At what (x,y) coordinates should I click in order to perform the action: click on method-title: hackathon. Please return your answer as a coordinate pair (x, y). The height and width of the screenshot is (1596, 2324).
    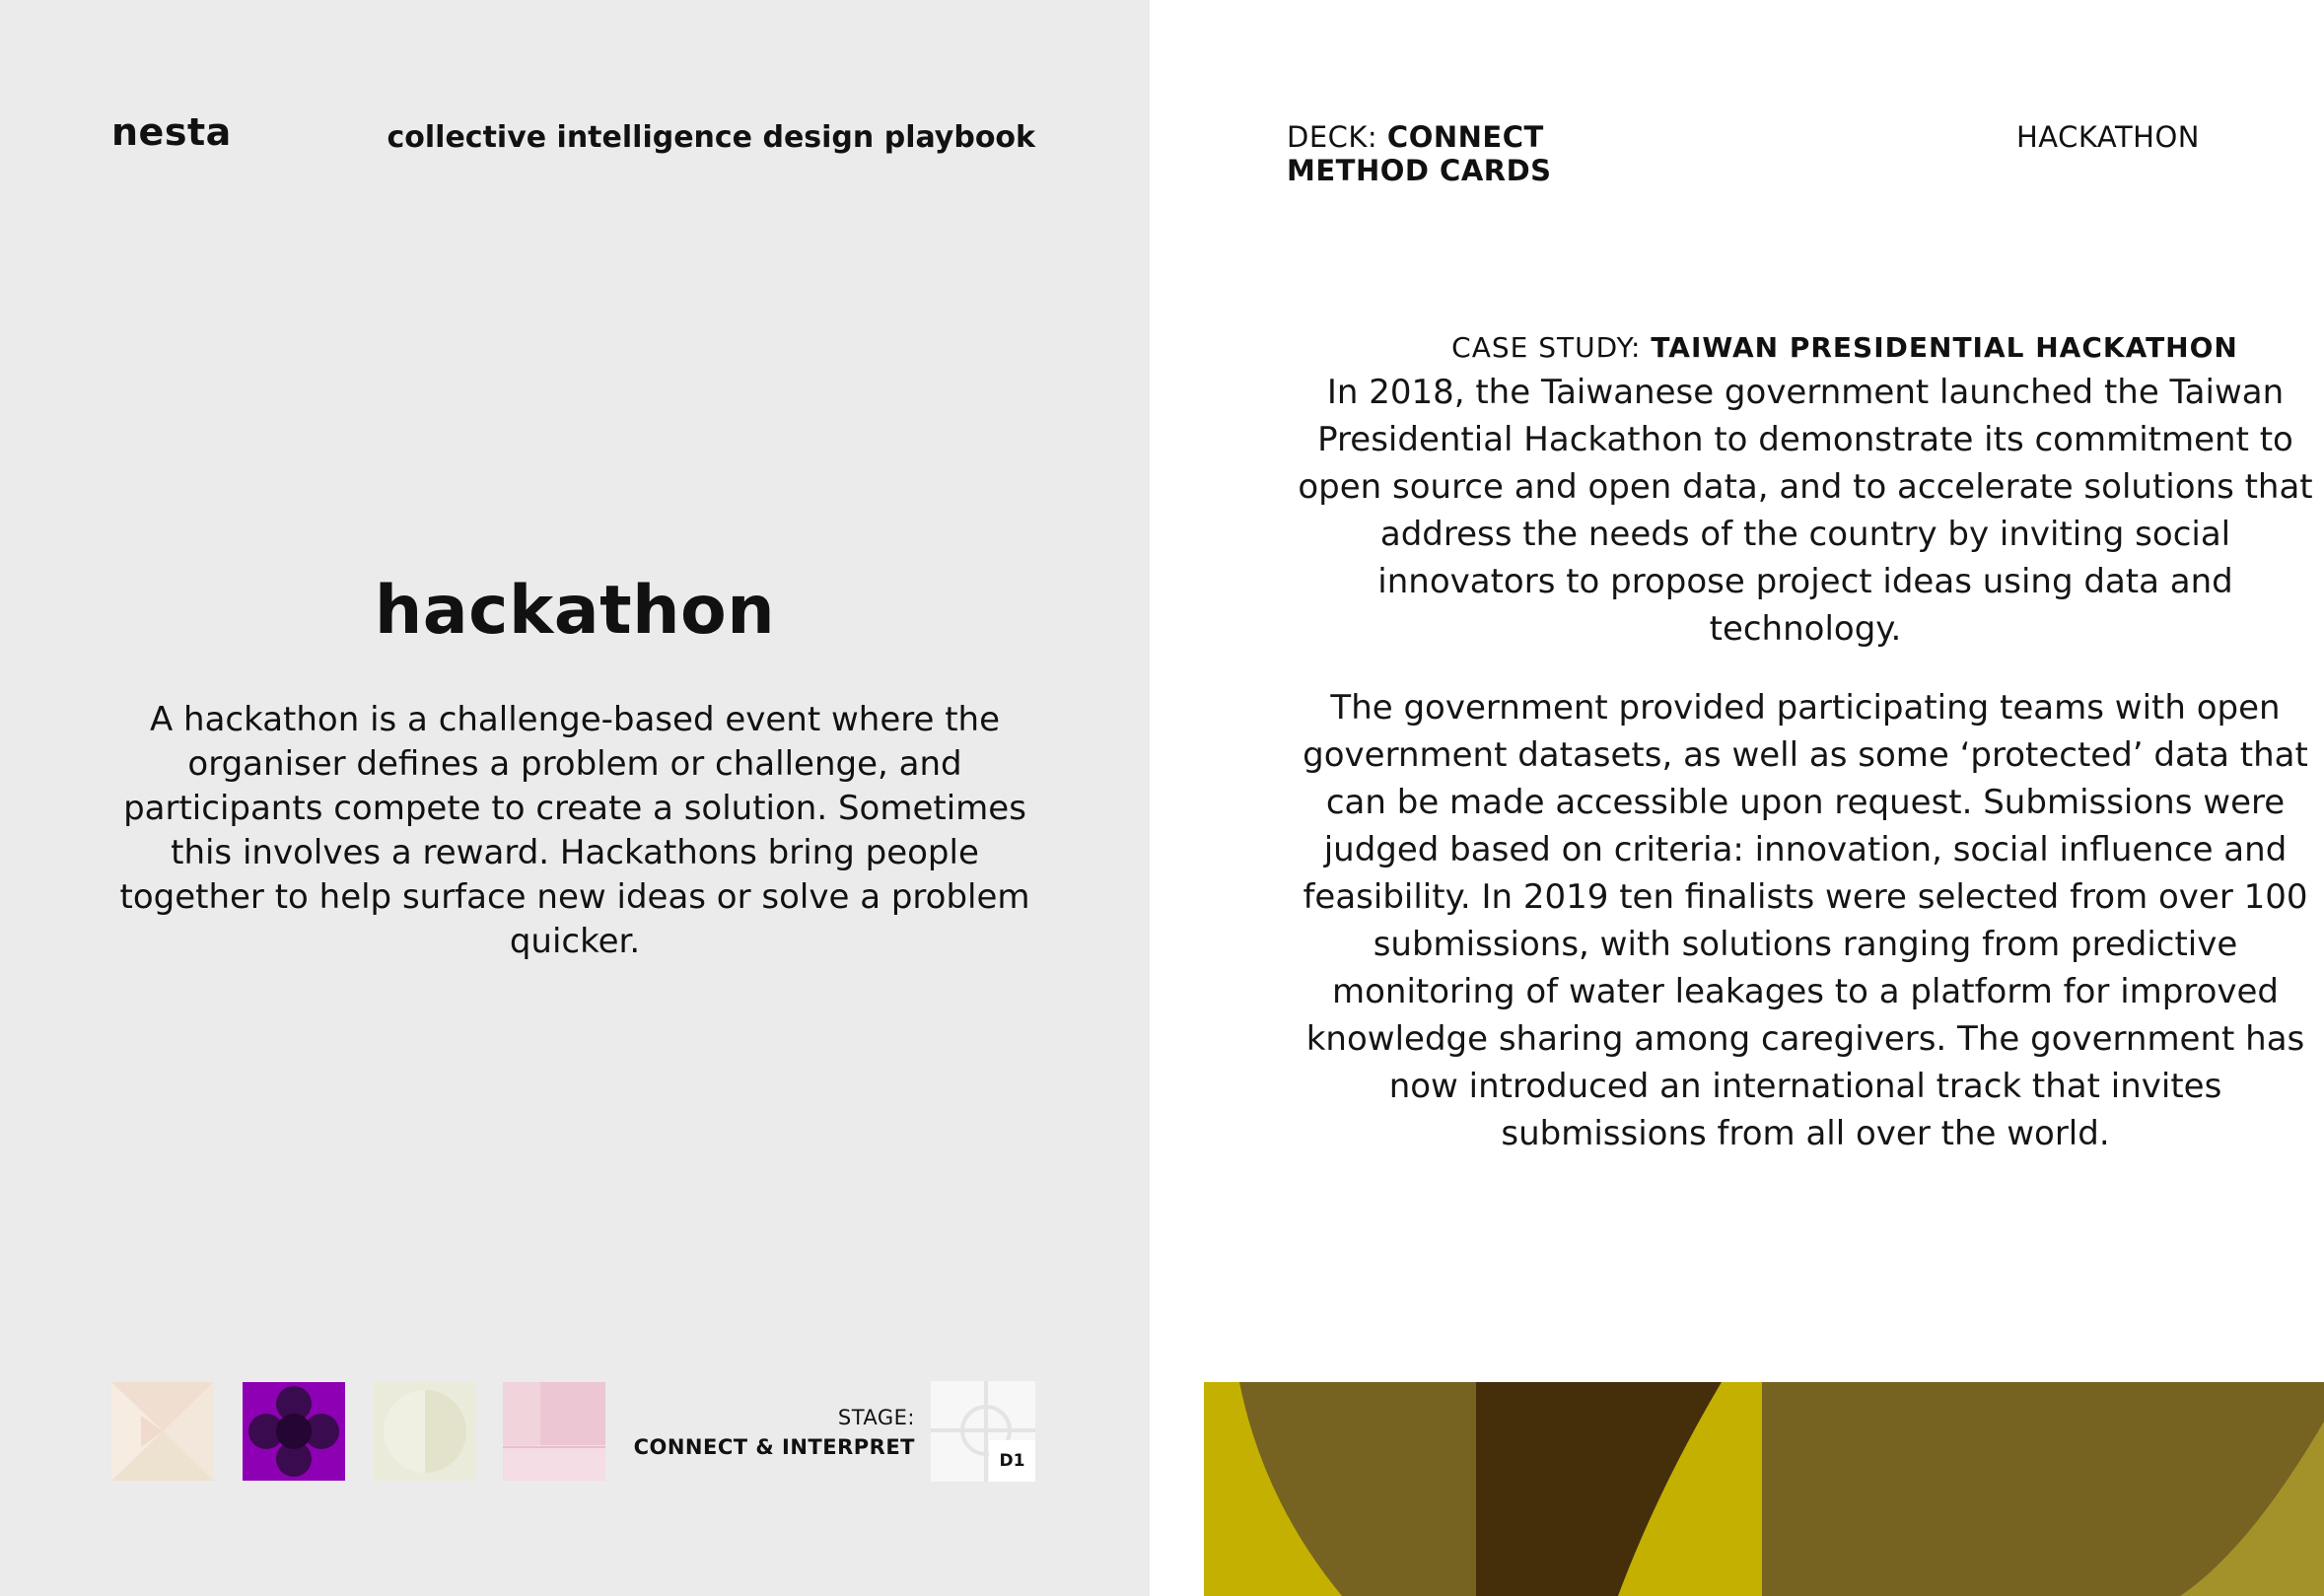
    Looking at the image, I should click on (575, 611).